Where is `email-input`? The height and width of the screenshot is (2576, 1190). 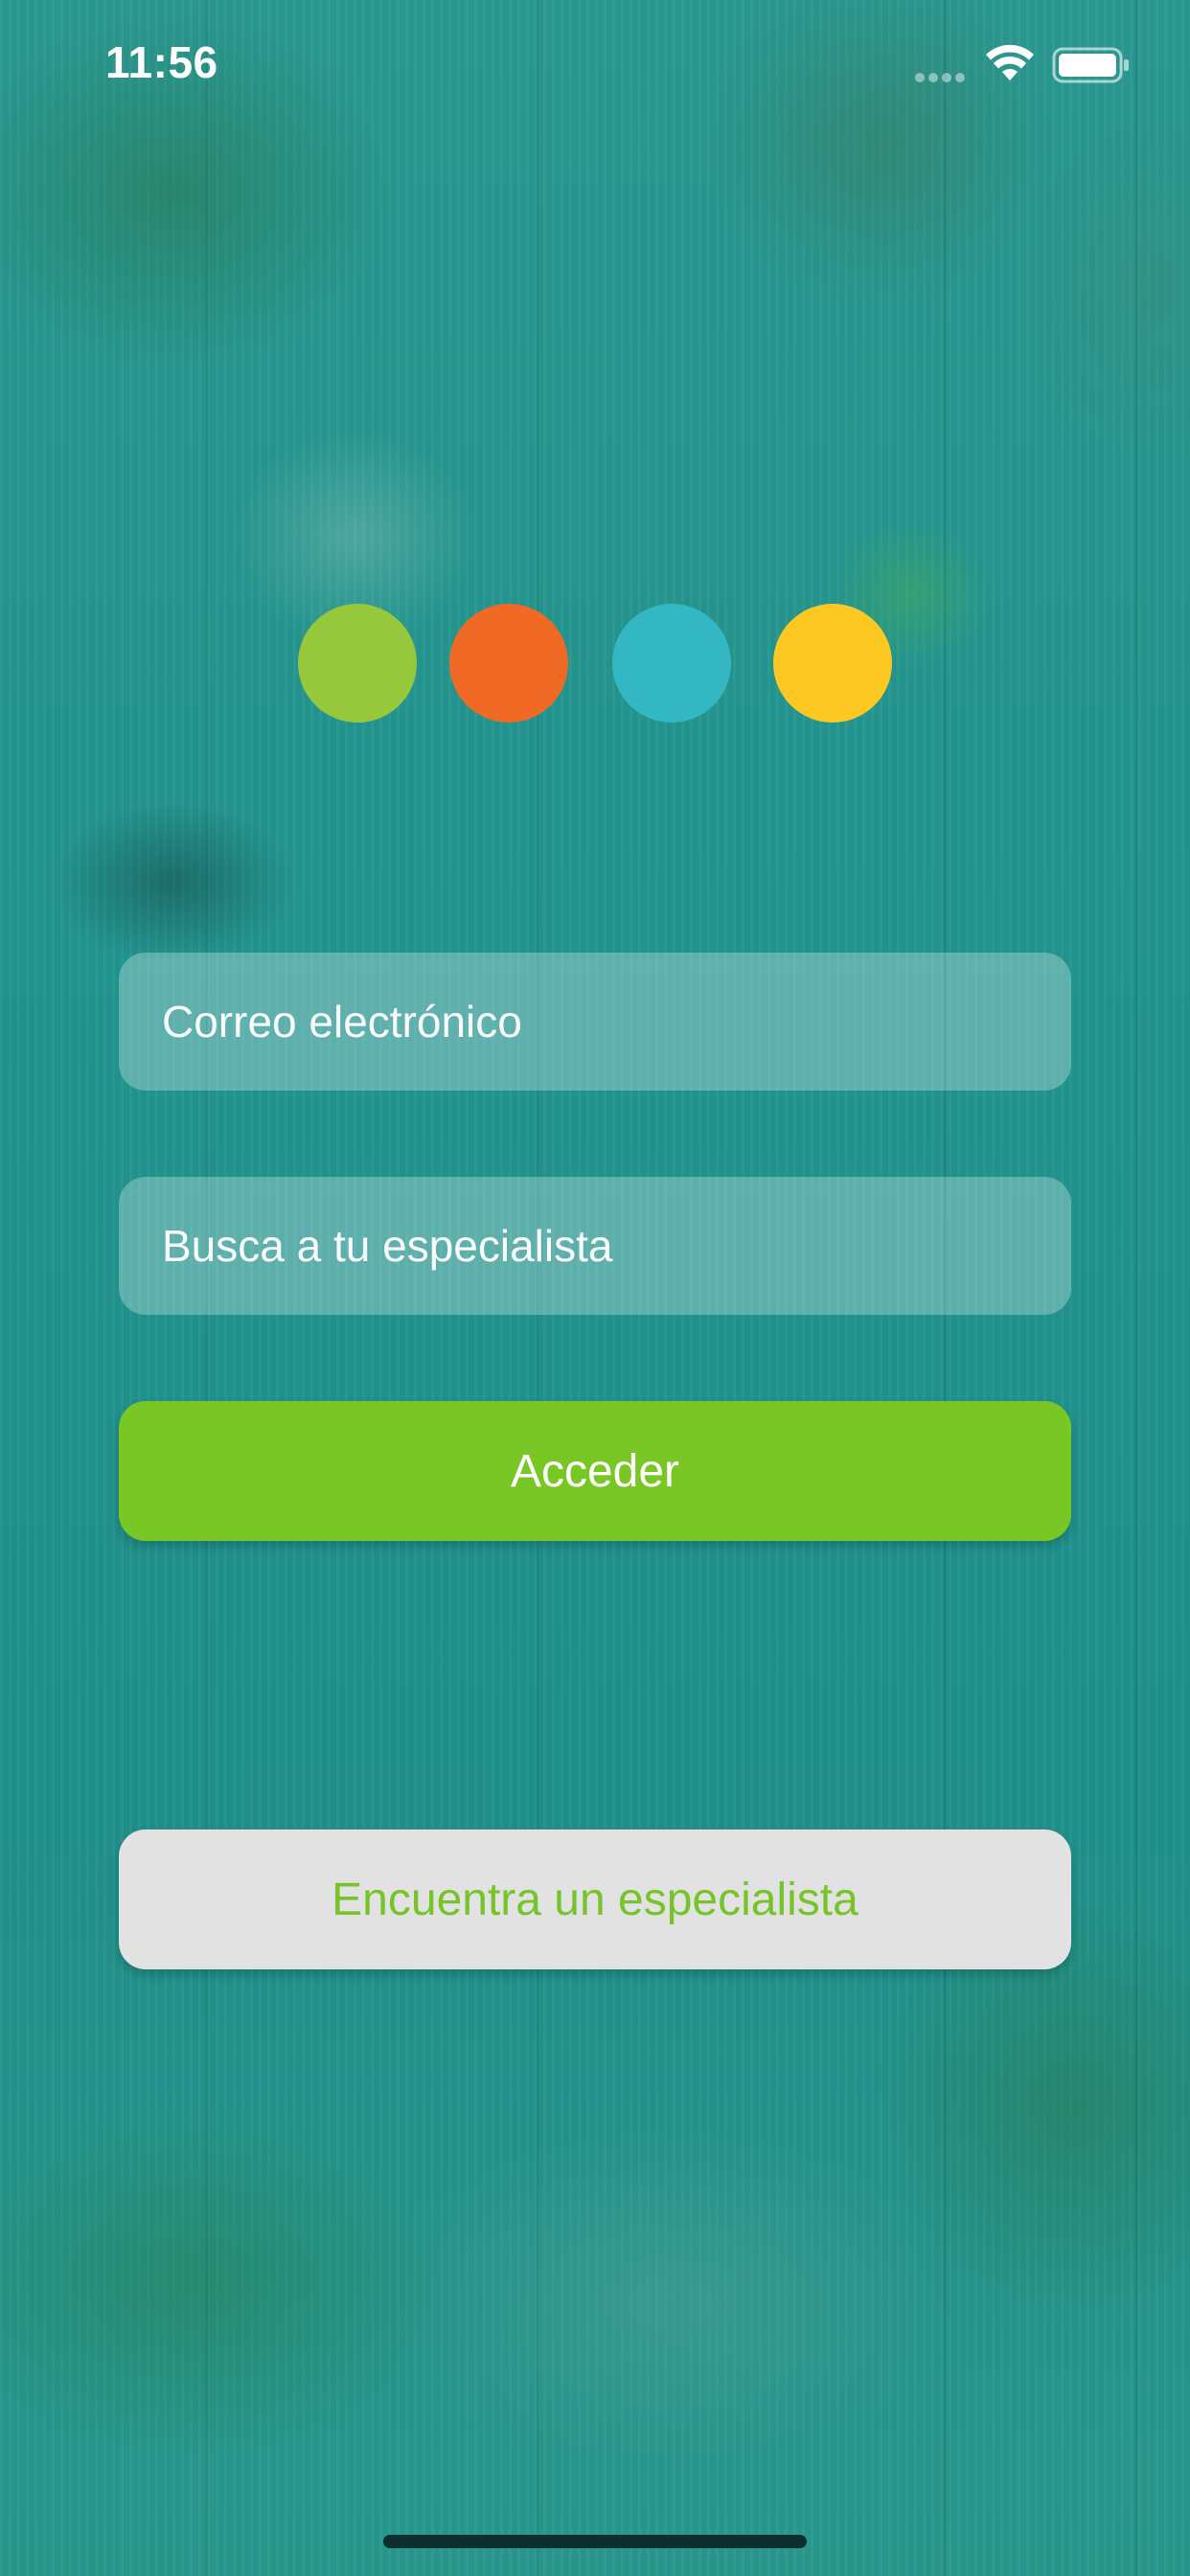 email-input is located at coordinates (617, 1022).